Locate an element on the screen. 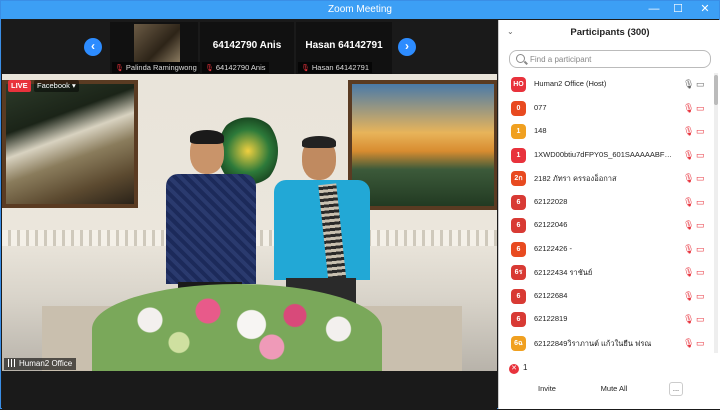 The image size is (720, 410). thumbnail-label: 🎙 Hasan 64142791 is located at coordinates (335, 67).